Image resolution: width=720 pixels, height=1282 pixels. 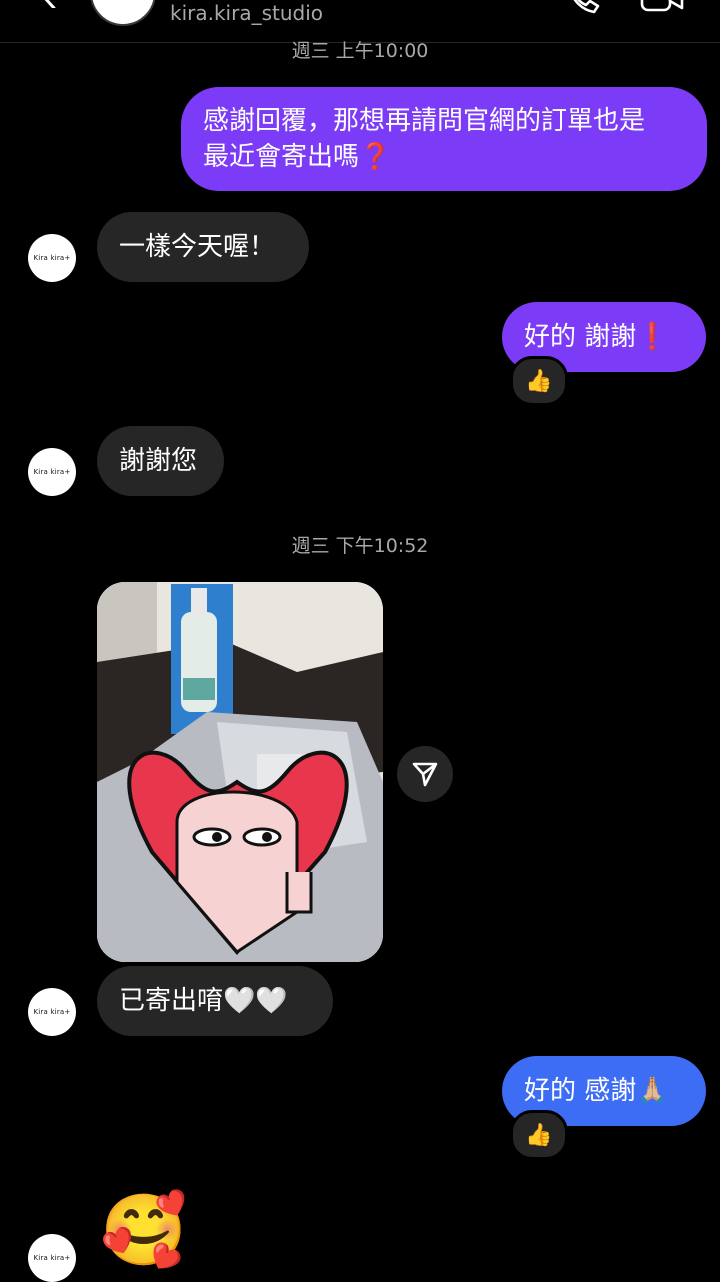 What do you see at coordinates (360, 51) in the screenshot?
I see `timestamp: 週三 上午10:00` at bounding box center [360, 51].